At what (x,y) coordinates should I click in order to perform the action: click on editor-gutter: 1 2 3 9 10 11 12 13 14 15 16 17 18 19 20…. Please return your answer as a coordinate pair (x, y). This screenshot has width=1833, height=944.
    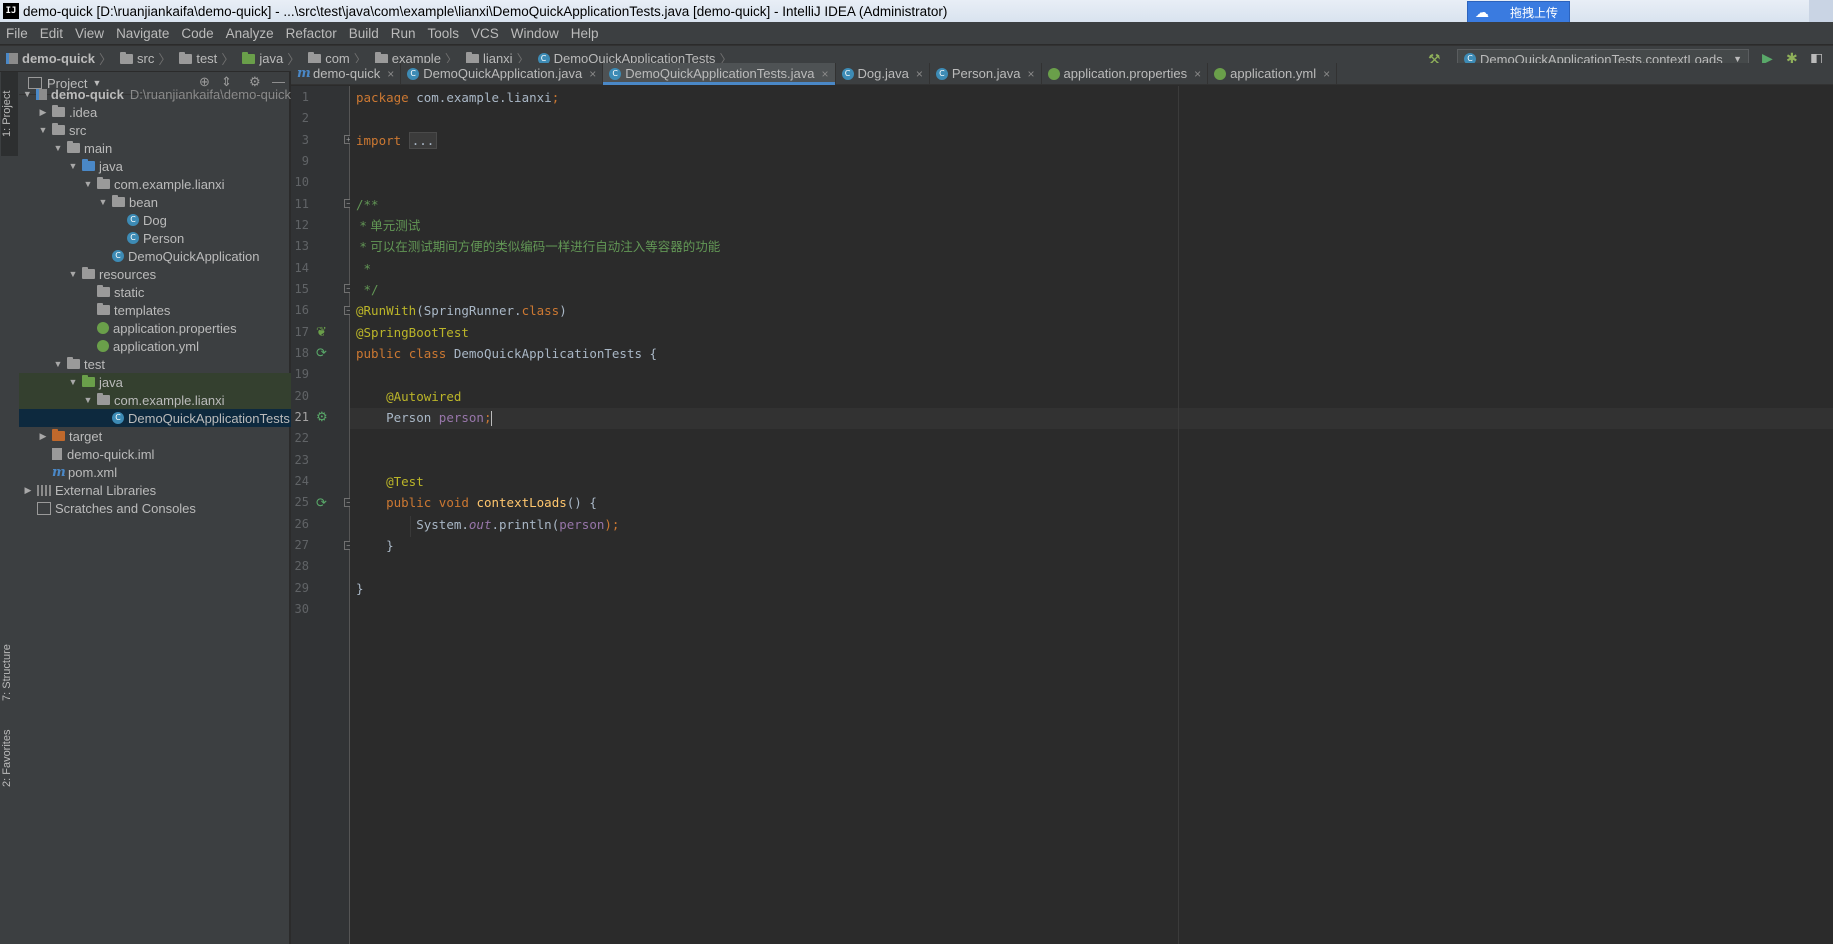
    Looking at the image, I should click on (322, 515).